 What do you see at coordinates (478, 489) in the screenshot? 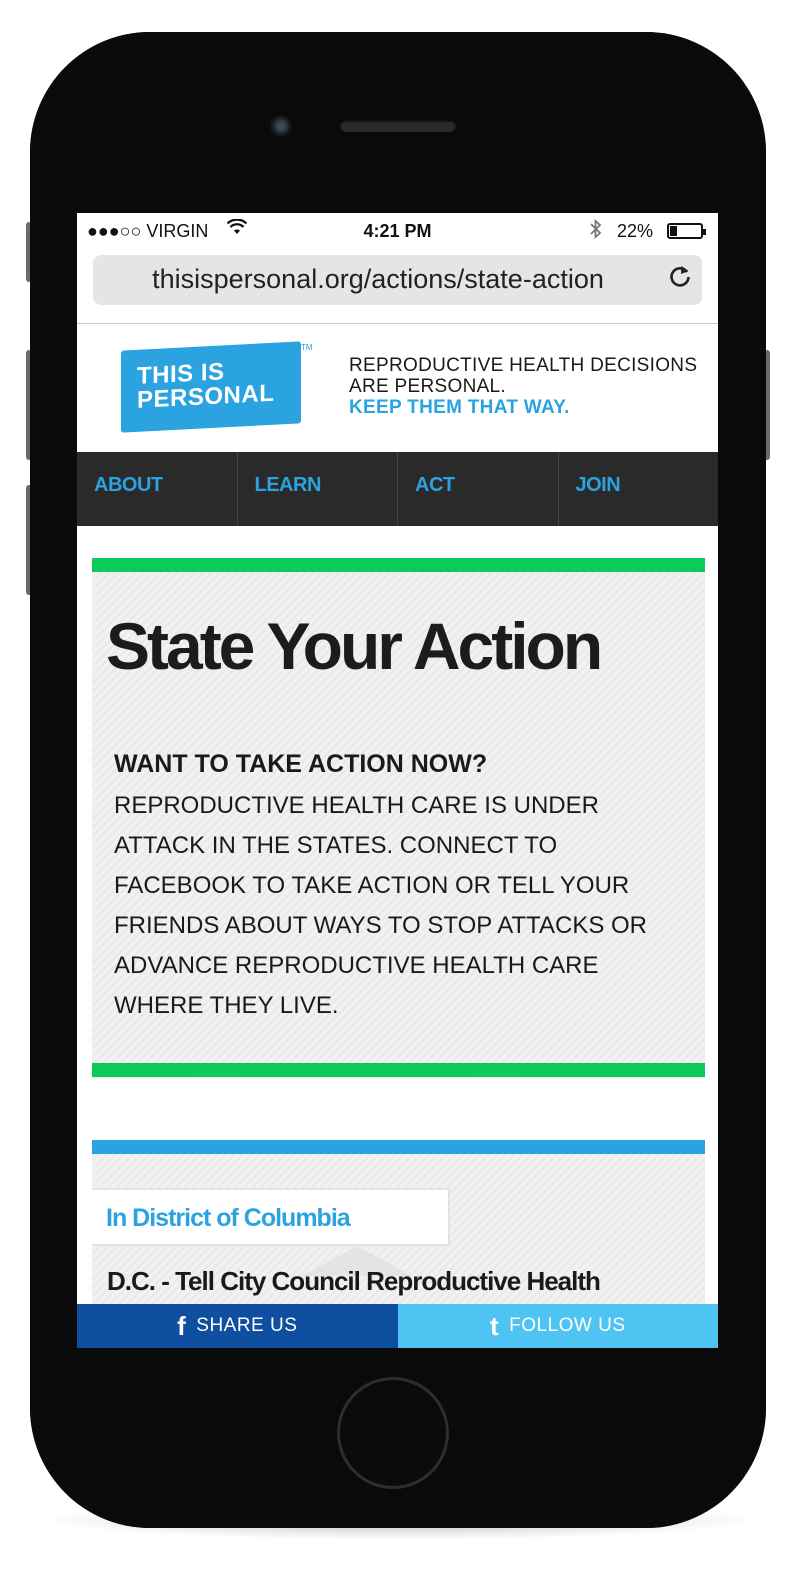
I see `nav-item-act: ACT` at bounding box center [478, 489].